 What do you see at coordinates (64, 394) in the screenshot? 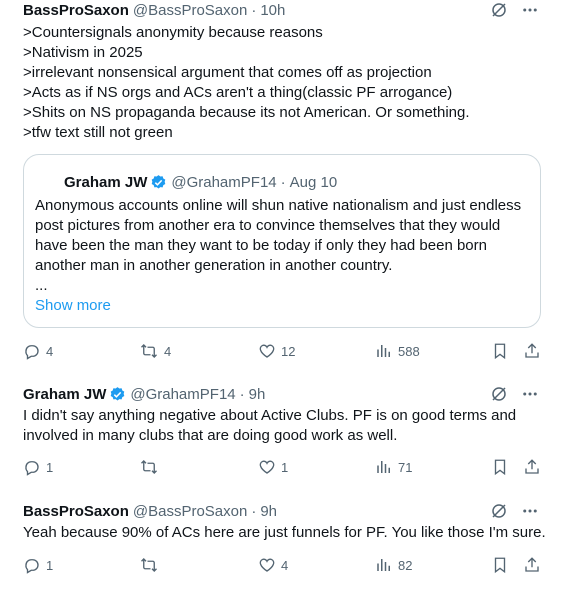
I see `author-name: Graham JW` at bounding box center [64, 394].